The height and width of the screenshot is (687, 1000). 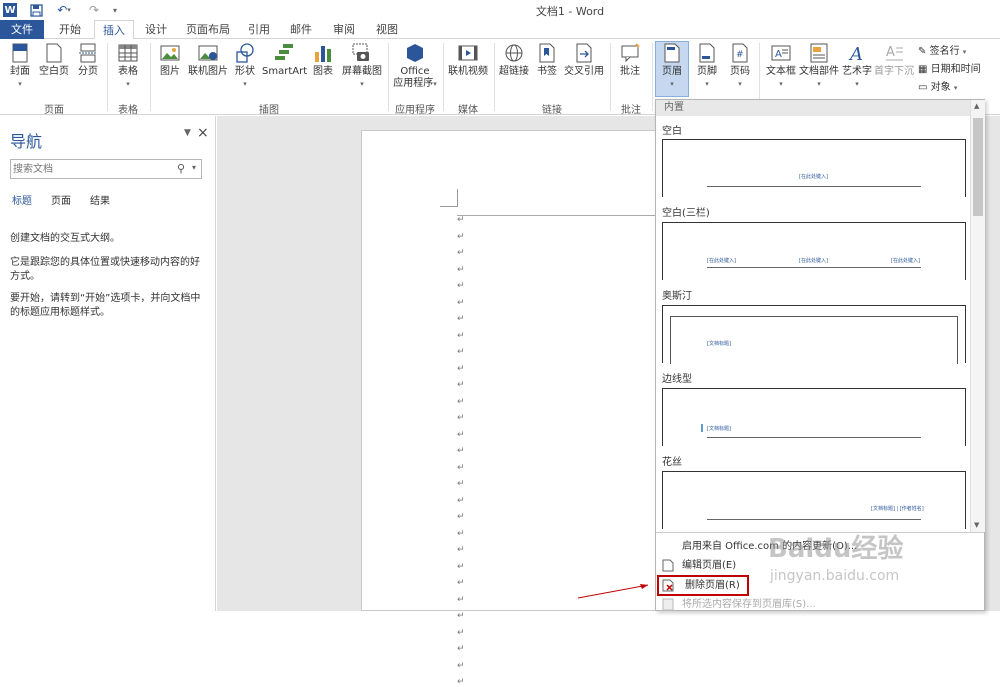 I want to click on cross-reference-icon, so click(x=584, y=53).